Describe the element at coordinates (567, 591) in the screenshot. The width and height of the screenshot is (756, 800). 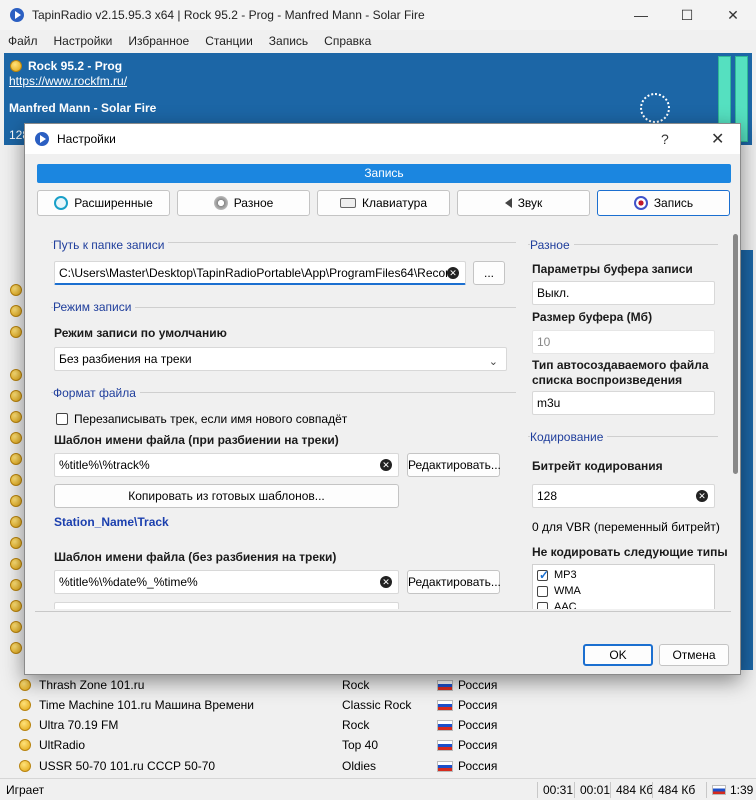
I see `format-label: WMA` at that location.